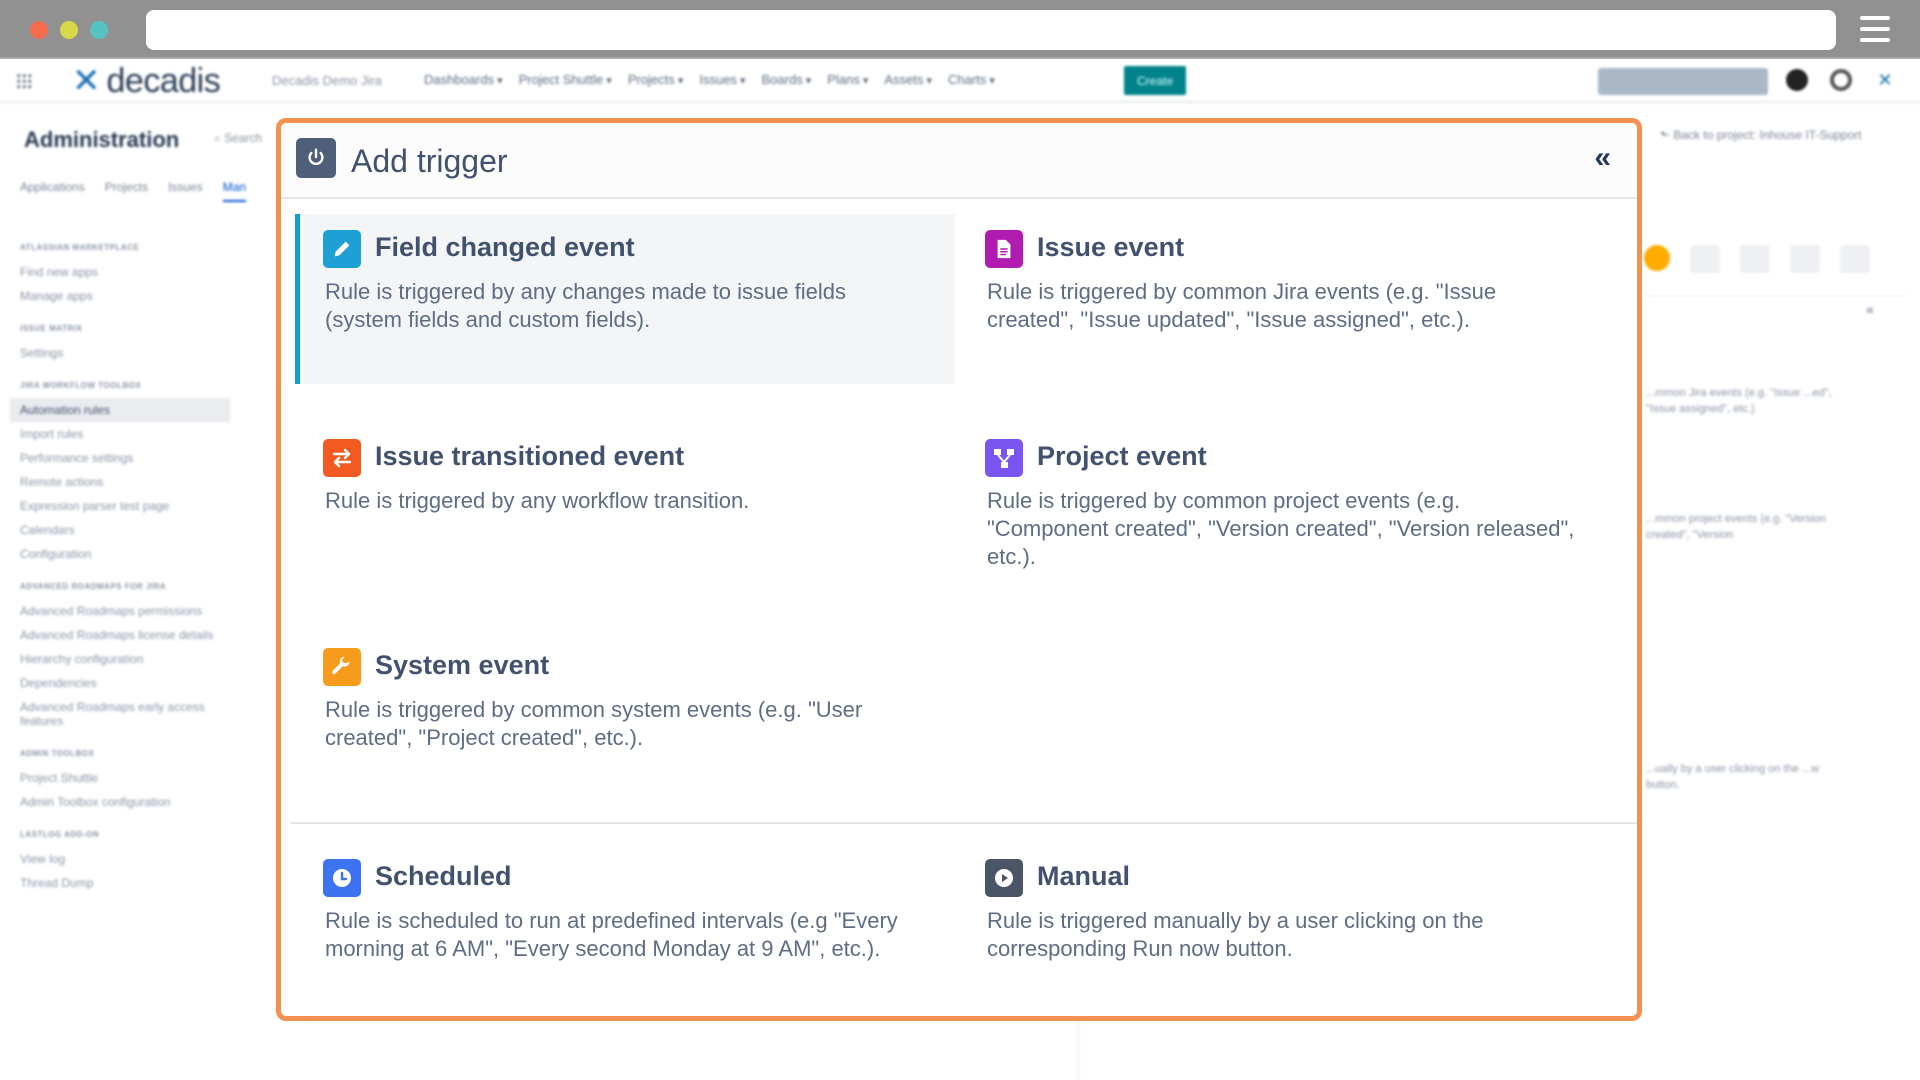  Describe the element at coordinates (316, 158) in the screenshot. I see `trigger-power-icon` at that location.